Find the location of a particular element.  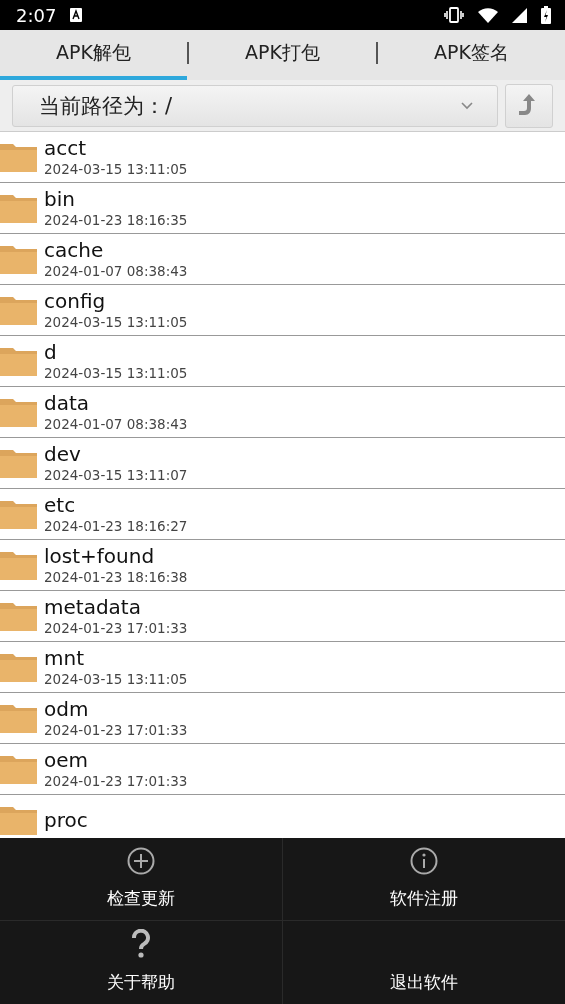

file-name: metadata is located at coordinates (93, 607).